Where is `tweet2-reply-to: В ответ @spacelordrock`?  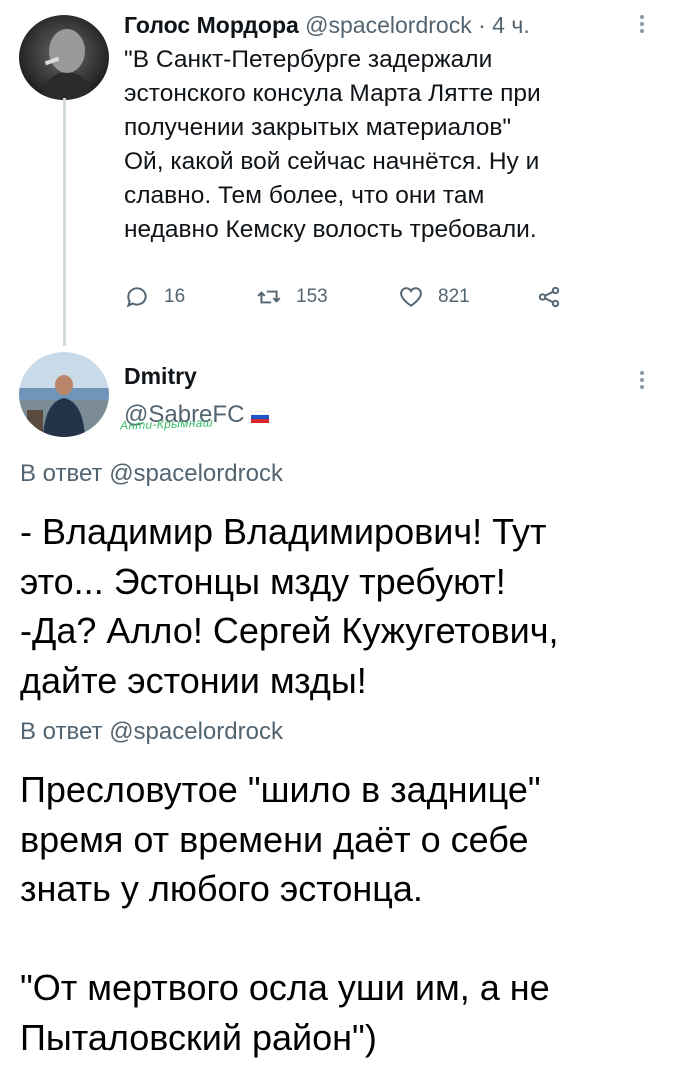 tweet2-reply-to: В ответ @spacelordrock is located at coordinates (151, 474).